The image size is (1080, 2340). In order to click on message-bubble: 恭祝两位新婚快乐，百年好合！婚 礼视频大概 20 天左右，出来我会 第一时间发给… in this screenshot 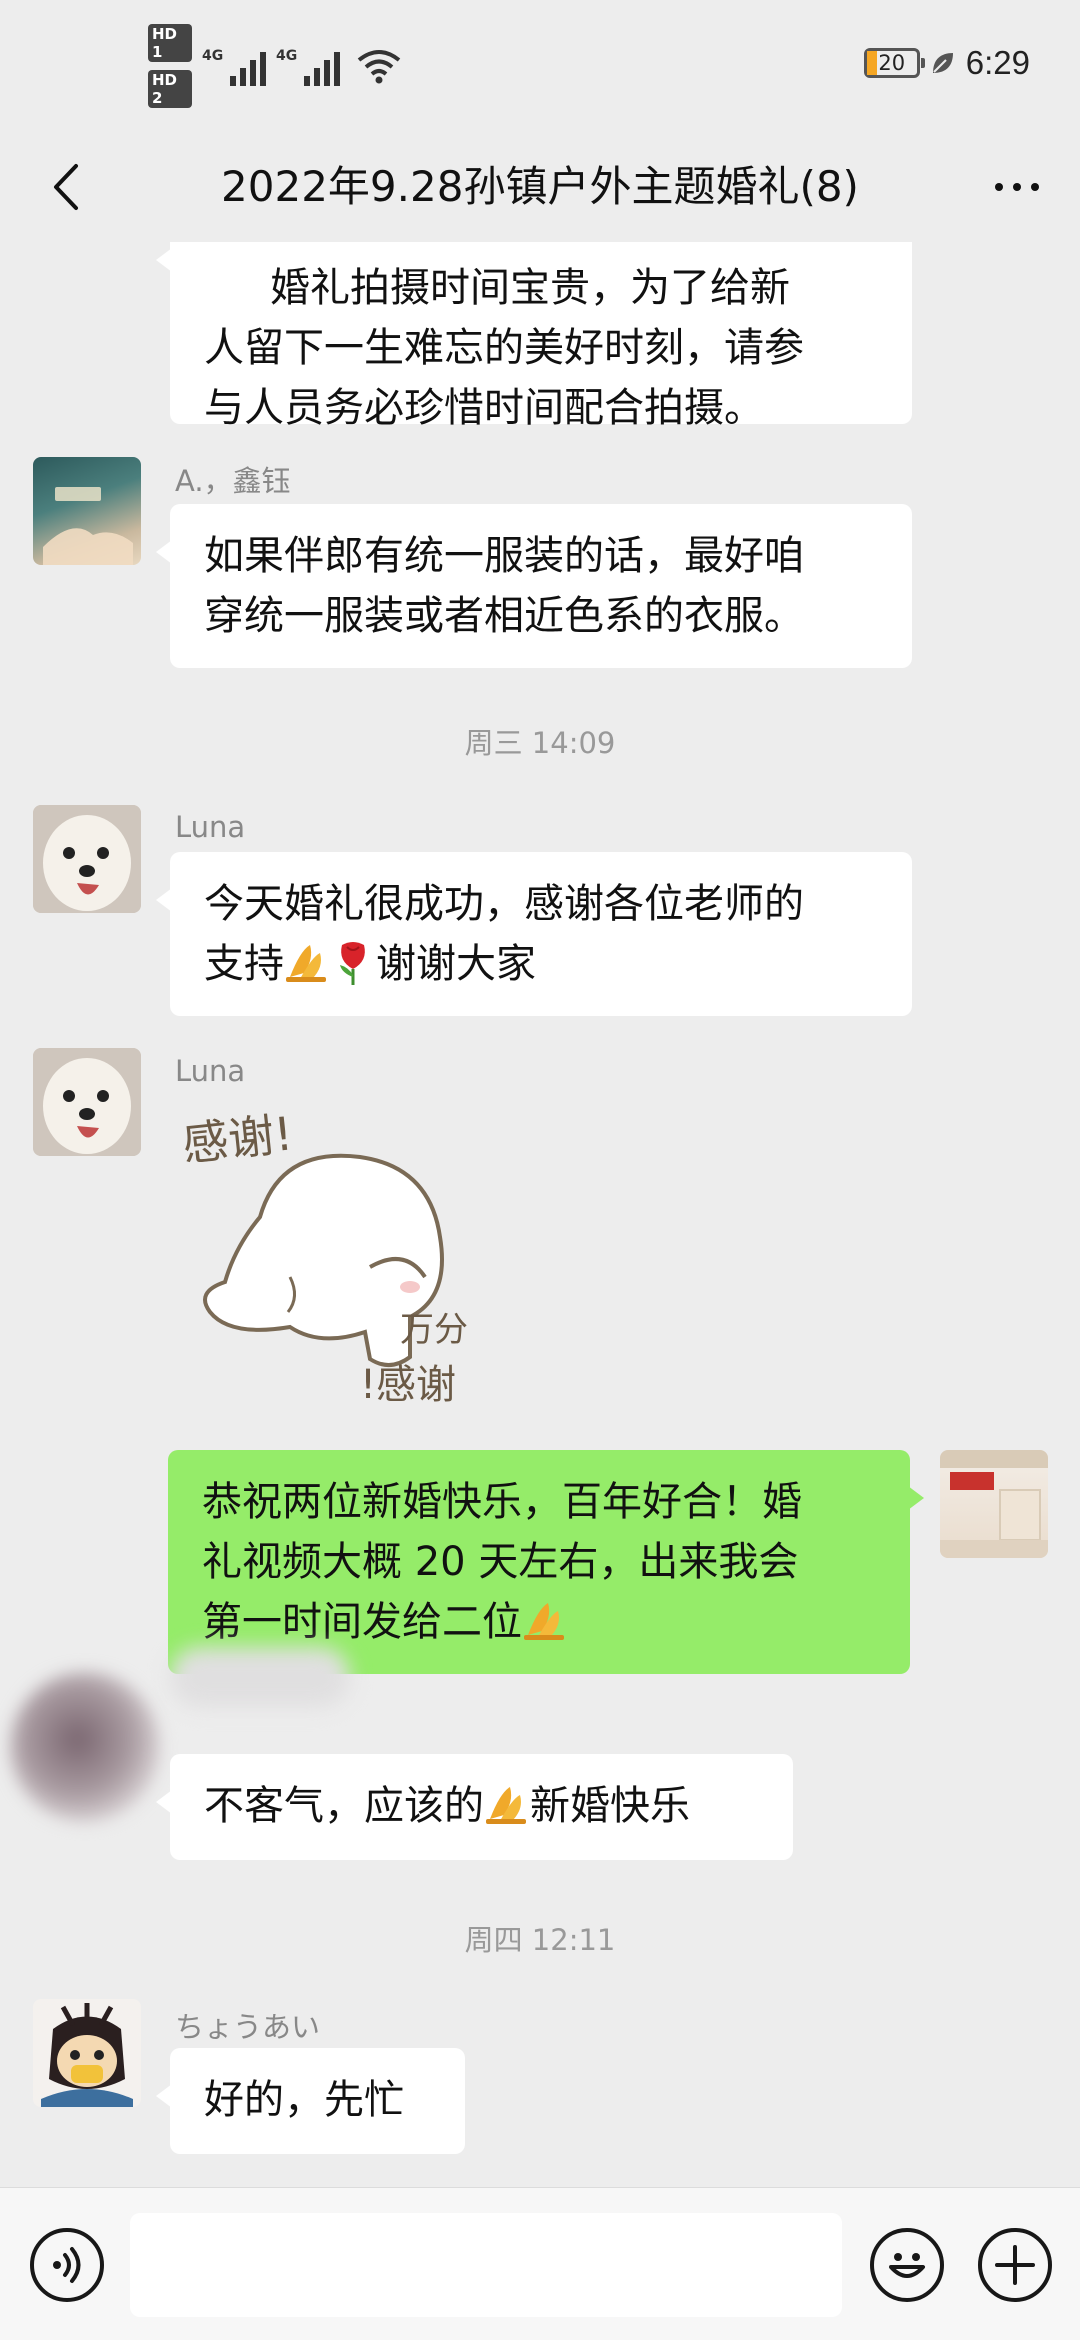, I will do `click(546, 1562)`.